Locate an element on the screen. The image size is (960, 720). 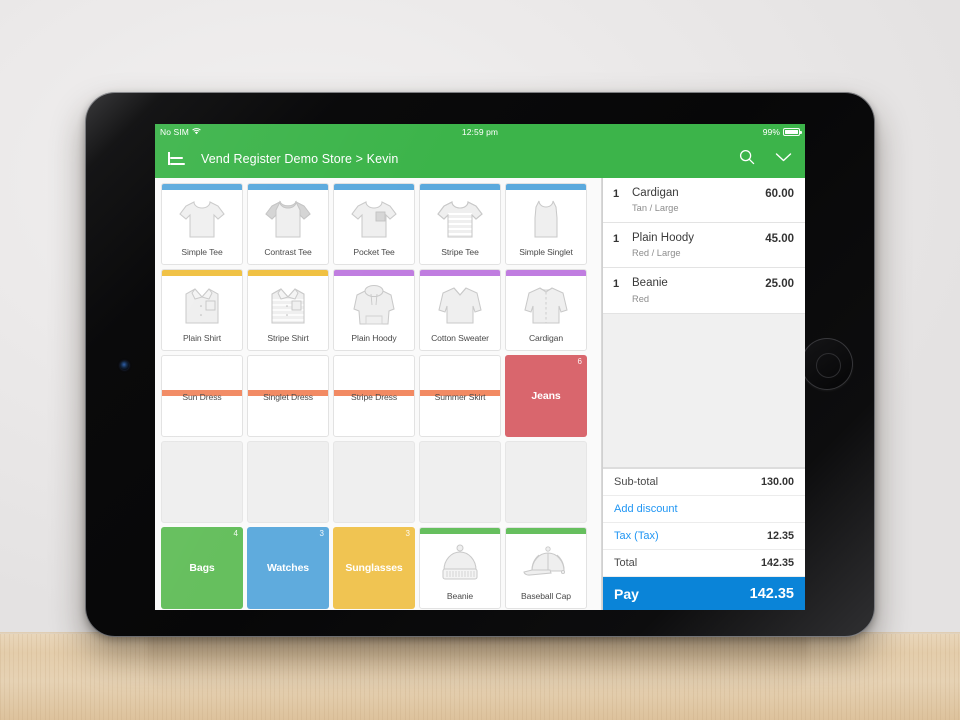
product-tile-stripe-dress: Stripe Dress is located at coordinates (374, 396).